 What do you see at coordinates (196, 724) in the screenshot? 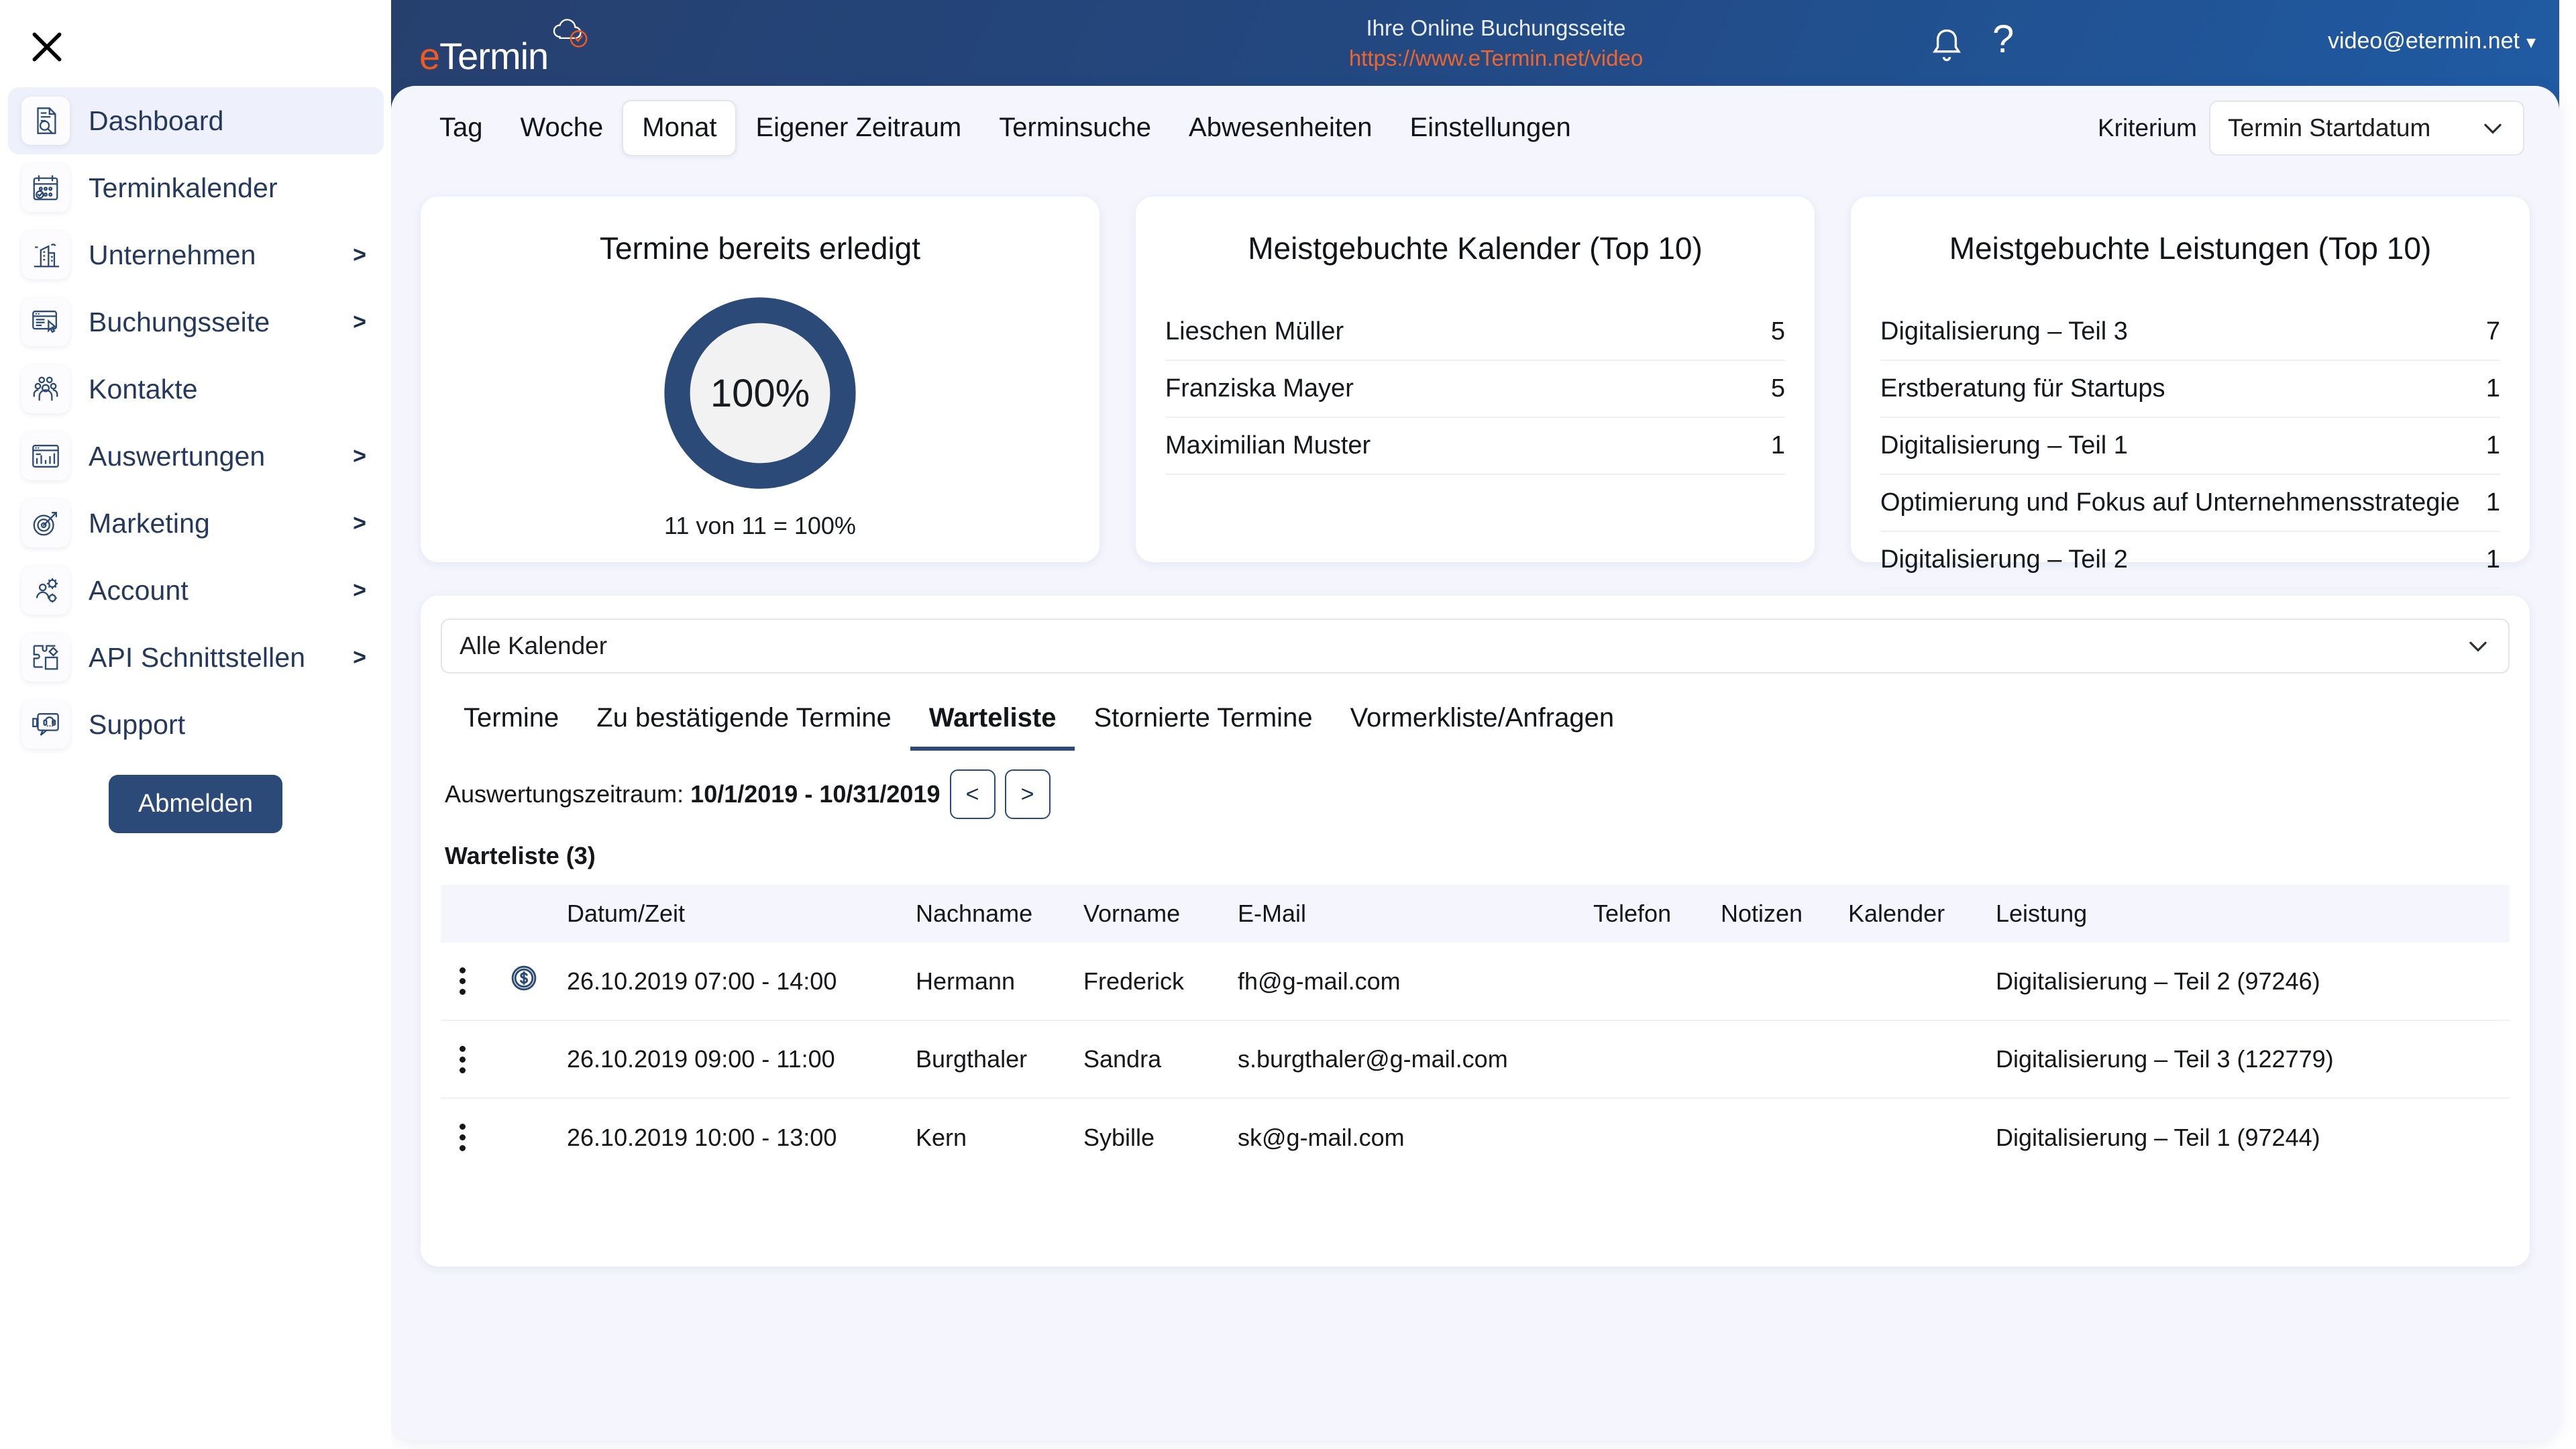
I see `sidebar-item-support: Support` at bounding box center [196, 724].